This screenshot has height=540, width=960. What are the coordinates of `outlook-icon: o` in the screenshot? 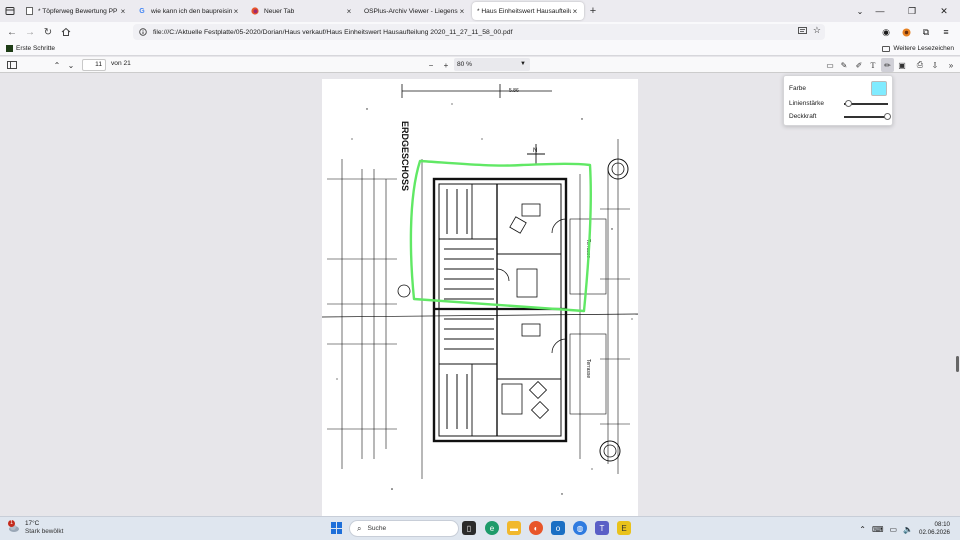 It's located at (558, 528).